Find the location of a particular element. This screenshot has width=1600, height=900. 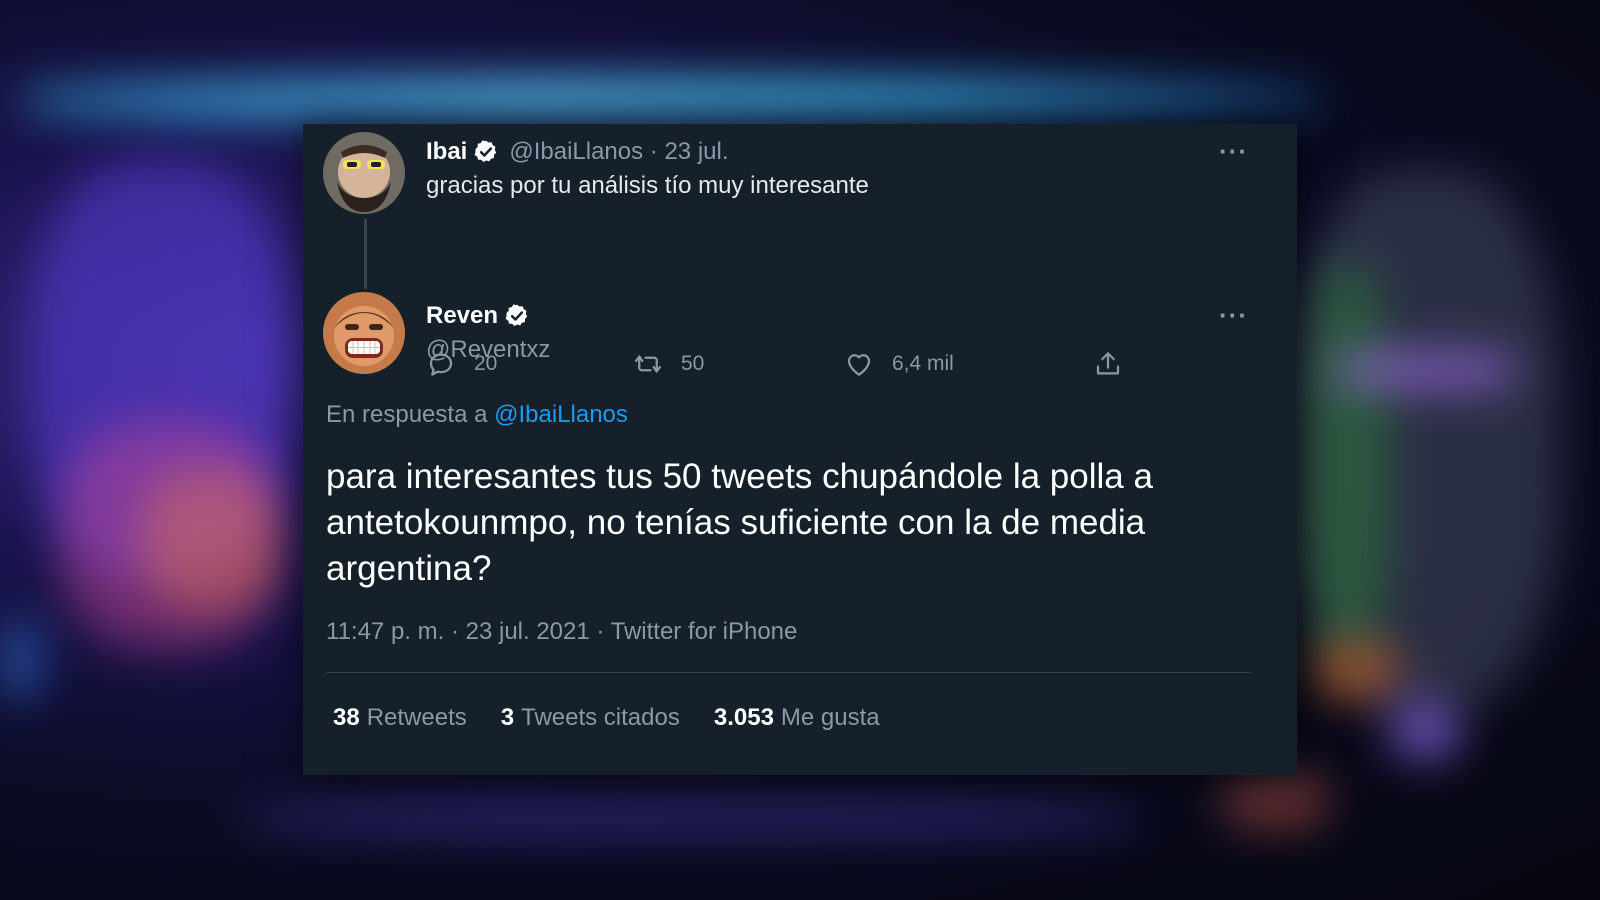

divider is located at coordinates (788, 672).